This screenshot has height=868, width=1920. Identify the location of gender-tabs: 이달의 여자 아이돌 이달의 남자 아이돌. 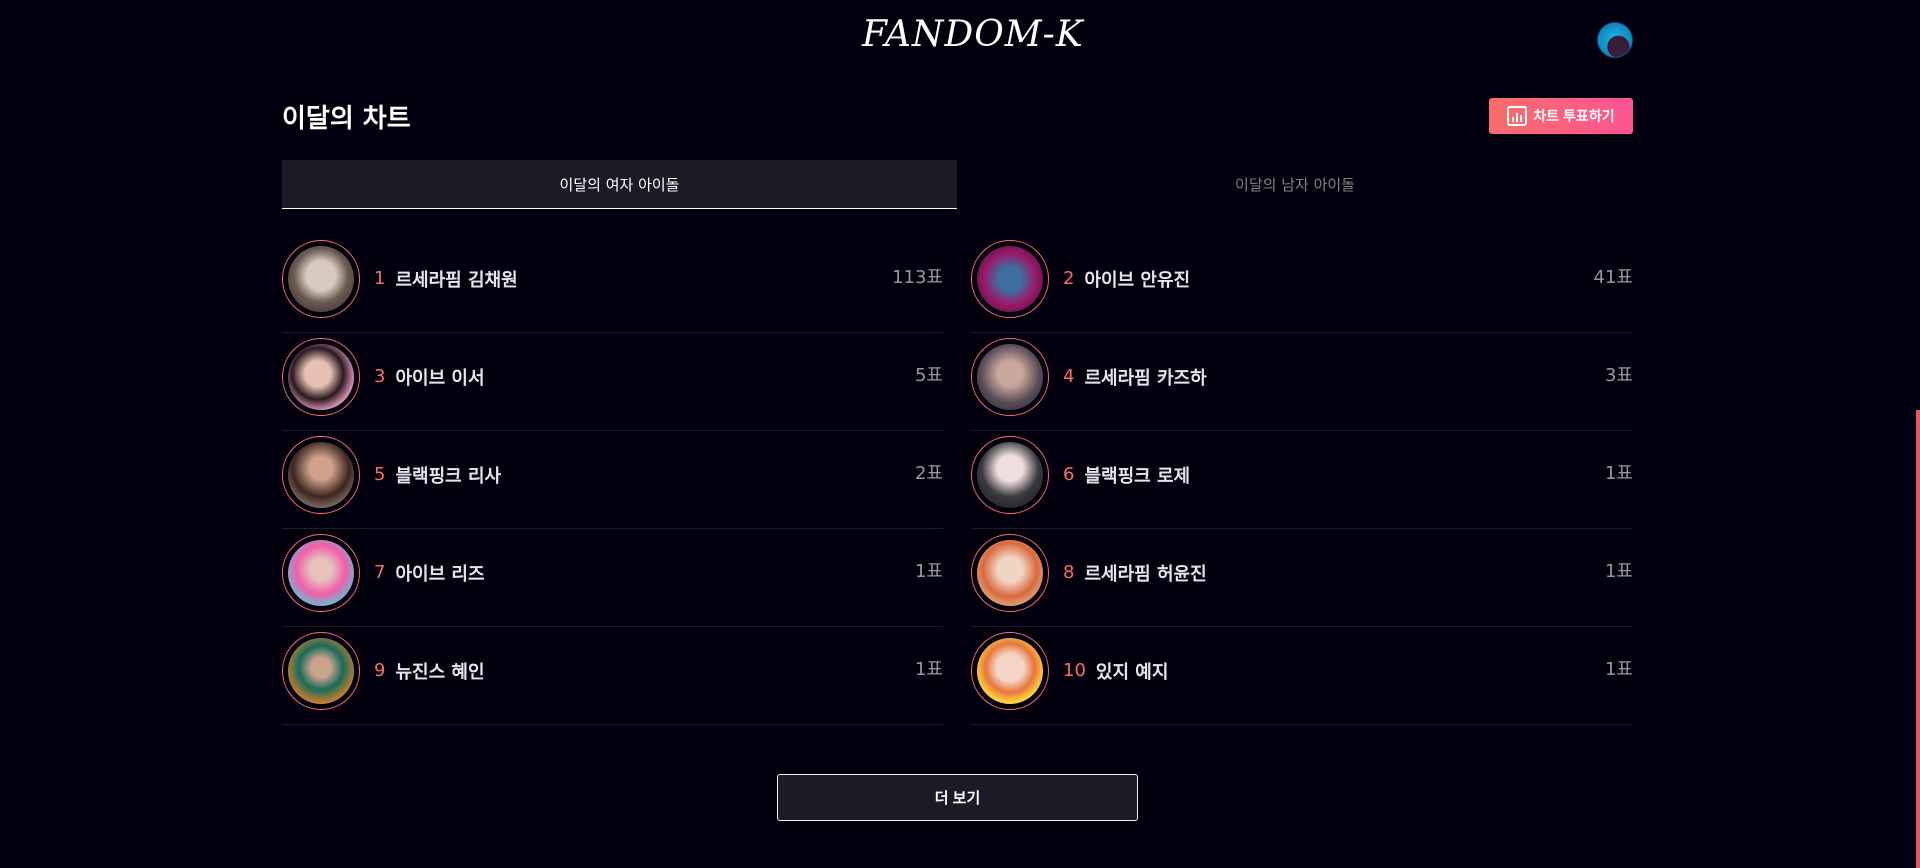
(957, 185).